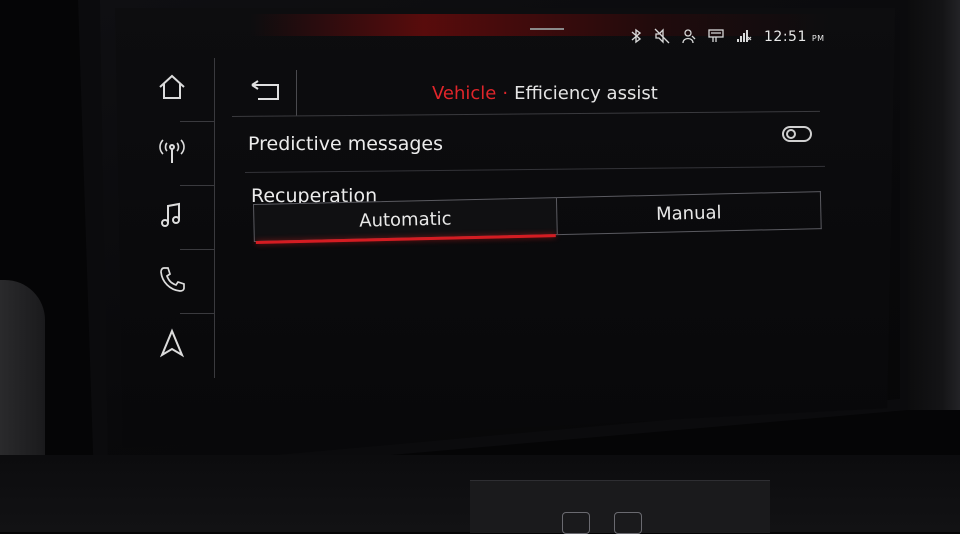 This screenshot has height=534, width=960. What do you see at coordinates (744, 37) in the screenshot?
I see `signal-icon` at bounding box center [744, 37].